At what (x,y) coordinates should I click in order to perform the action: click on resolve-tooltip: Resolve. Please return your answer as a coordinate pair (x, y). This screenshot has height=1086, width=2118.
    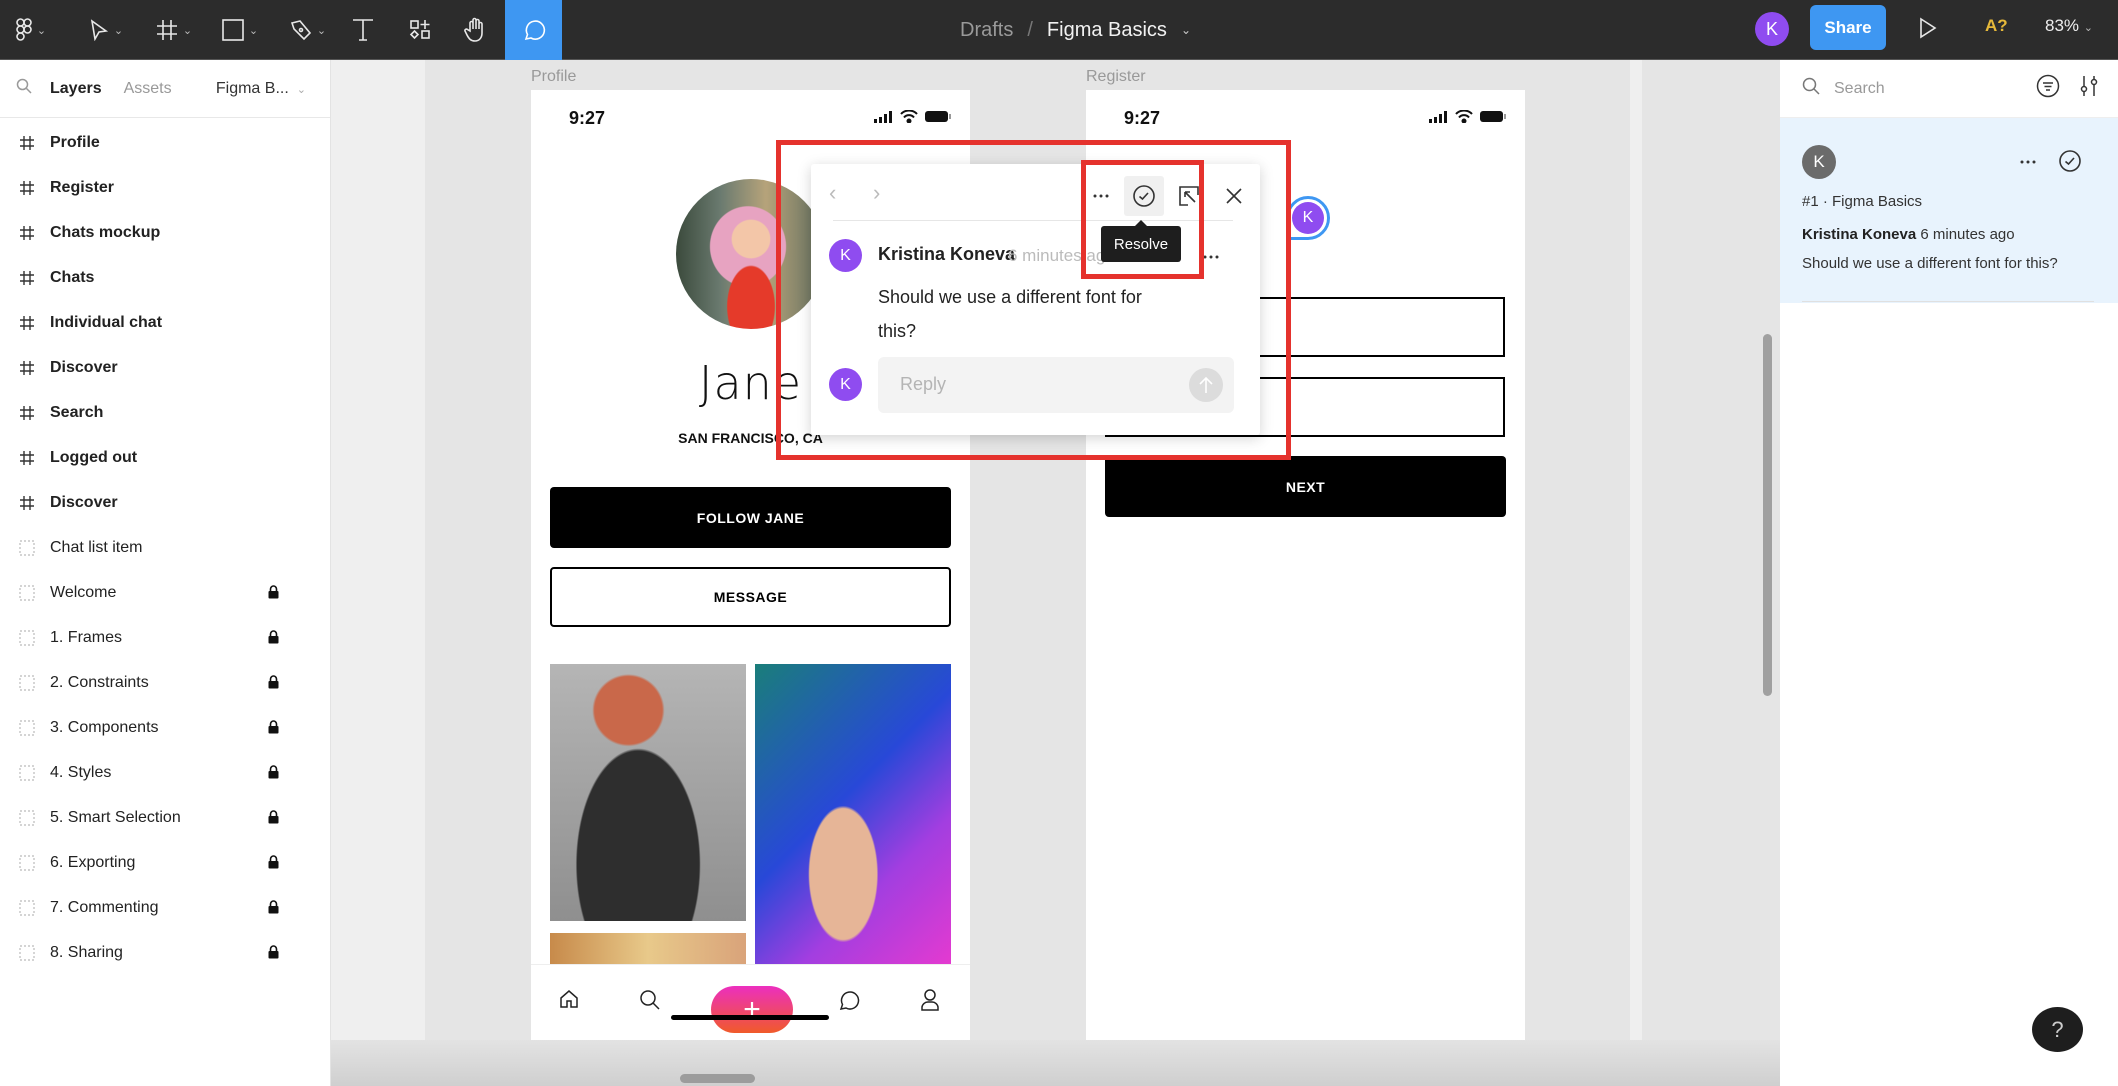
    Looking at the image, I should click on (1141, 241).